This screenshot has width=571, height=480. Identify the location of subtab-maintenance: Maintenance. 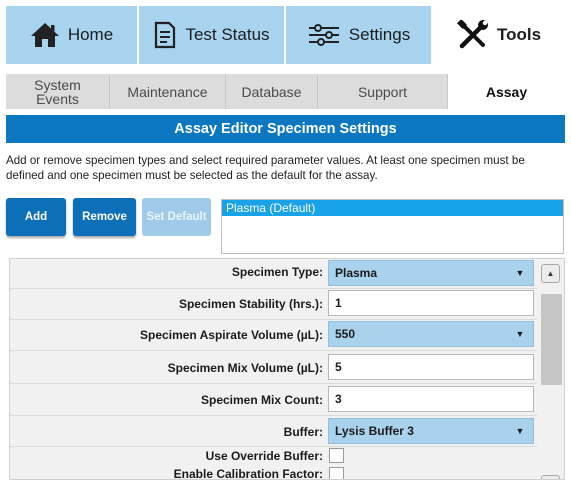
(168, 91).